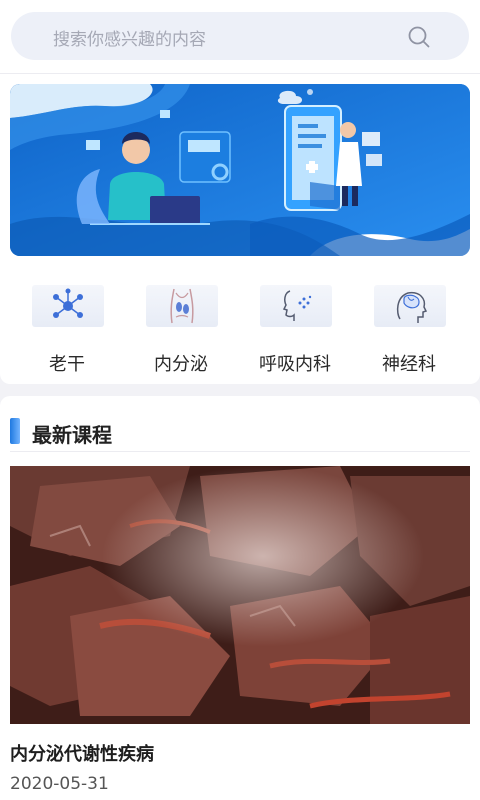 Image resolution: width=480 pixels, height=800 pixels. I want to click on search-input: 搜索你感兴趣的内容, so click(240, 36).